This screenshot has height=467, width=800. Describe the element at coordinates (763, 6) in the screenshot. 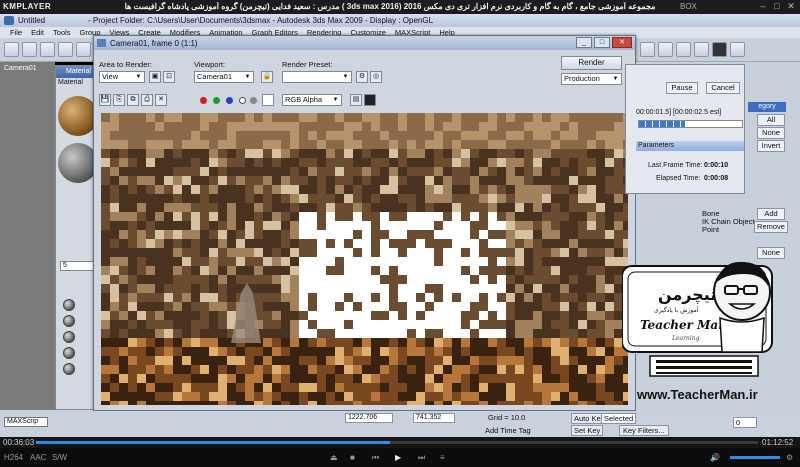

I see `minimize-icon: –` at that location.